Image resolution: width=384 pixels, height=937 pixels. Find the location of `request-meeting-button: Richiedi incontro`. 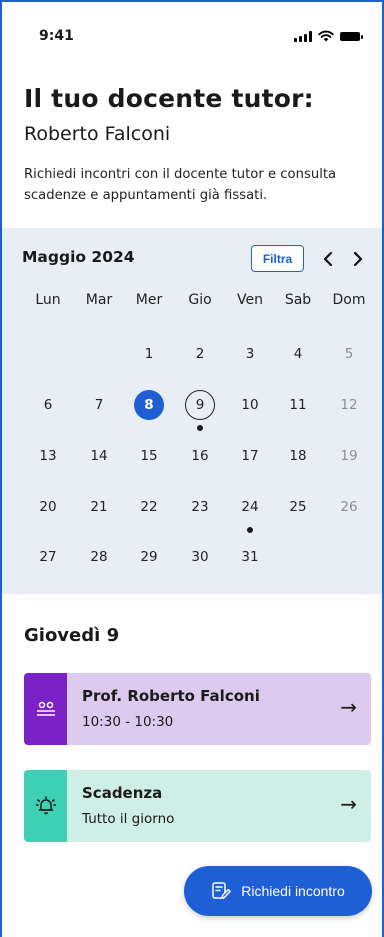

request-meeting-button: Richiedi incontro is located at coordinates (278, 891).